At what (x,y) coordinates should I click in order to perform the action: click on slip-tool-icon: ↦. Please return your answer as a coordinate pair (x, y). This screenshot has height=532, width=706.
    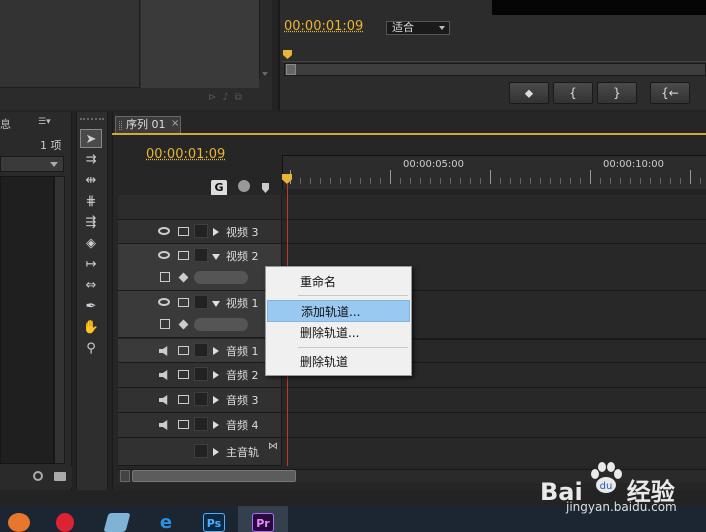
    Looking at the image, I should click on (91, 264).